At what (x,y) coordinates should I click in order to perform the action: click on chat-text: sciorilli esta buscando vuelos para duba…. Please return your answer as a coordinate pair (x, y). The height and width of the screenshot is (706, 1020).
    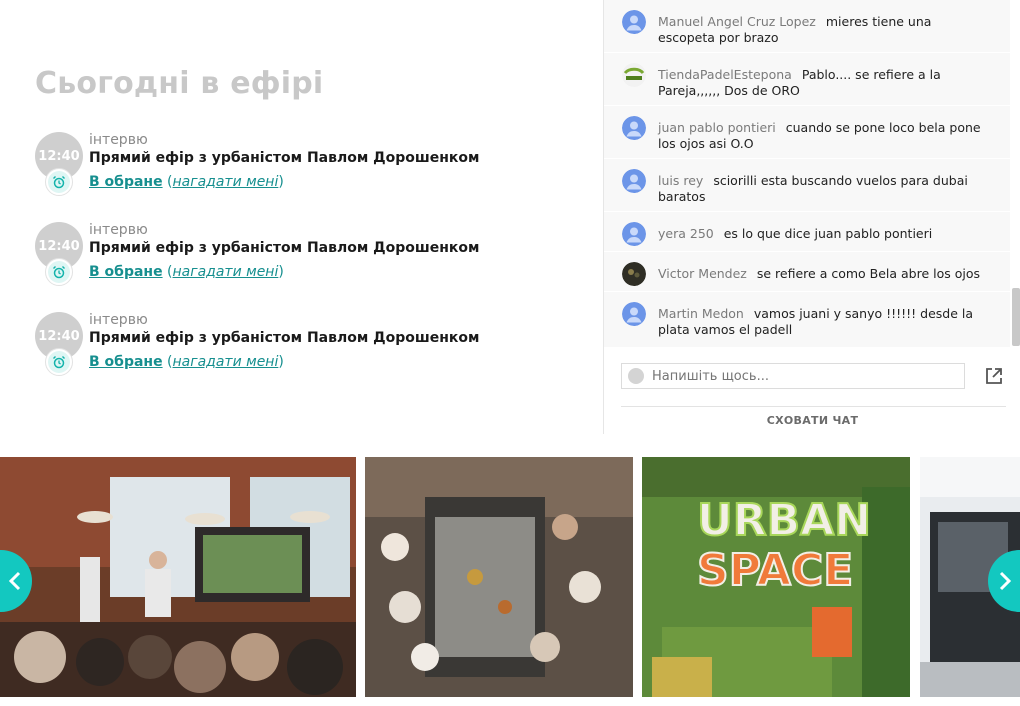
    Looking at the image, I should click on (813, 188).